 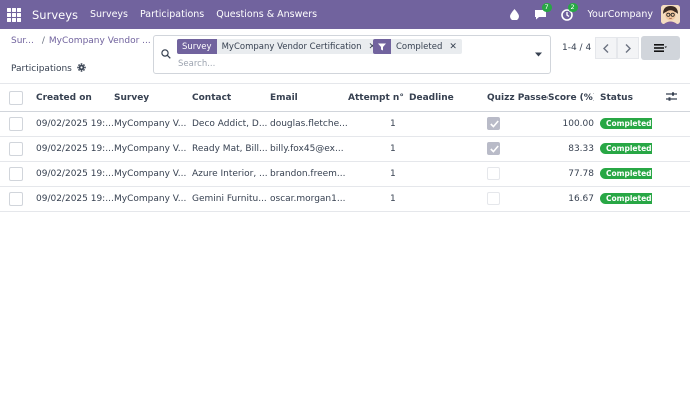 What do you see at coordinates (623, 99) in the screenshot?
I see `column-status: Status` at bounding box center [623, 99].